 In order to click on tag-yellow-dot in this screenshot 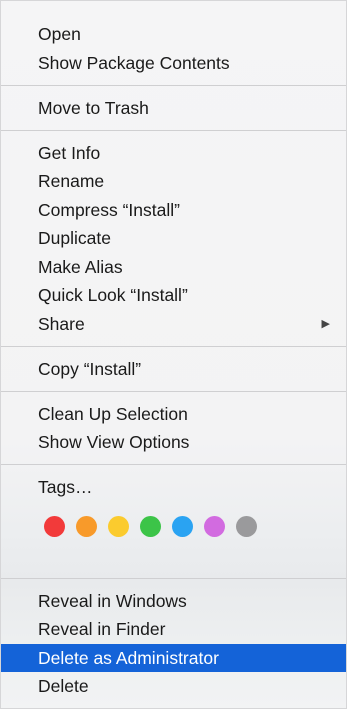, I will do `click(118, 526)`.